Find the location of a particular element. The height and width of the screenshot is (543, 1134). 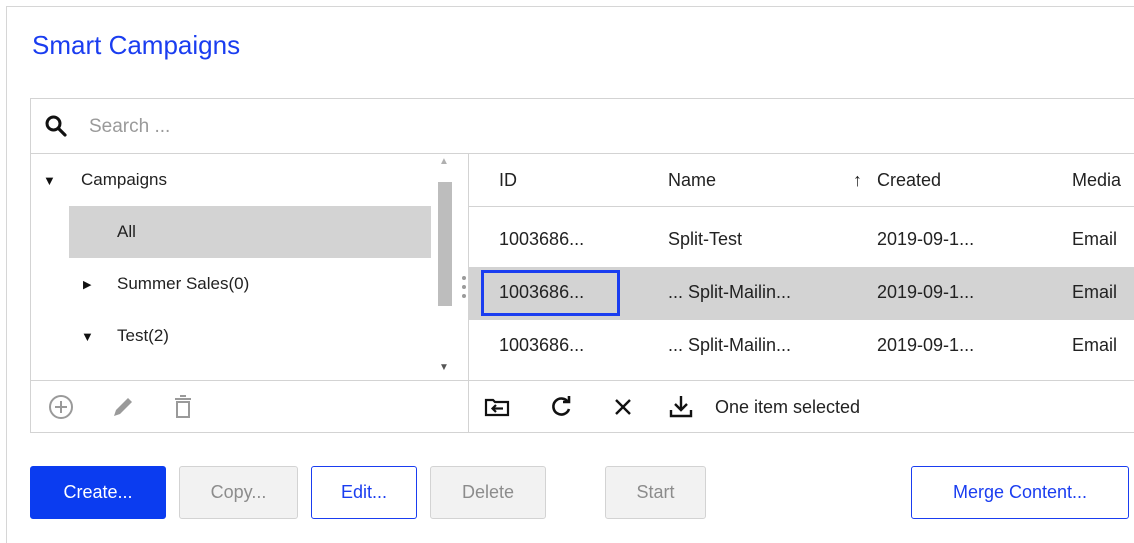

start-button: Start is located at coordinates (655, 492).